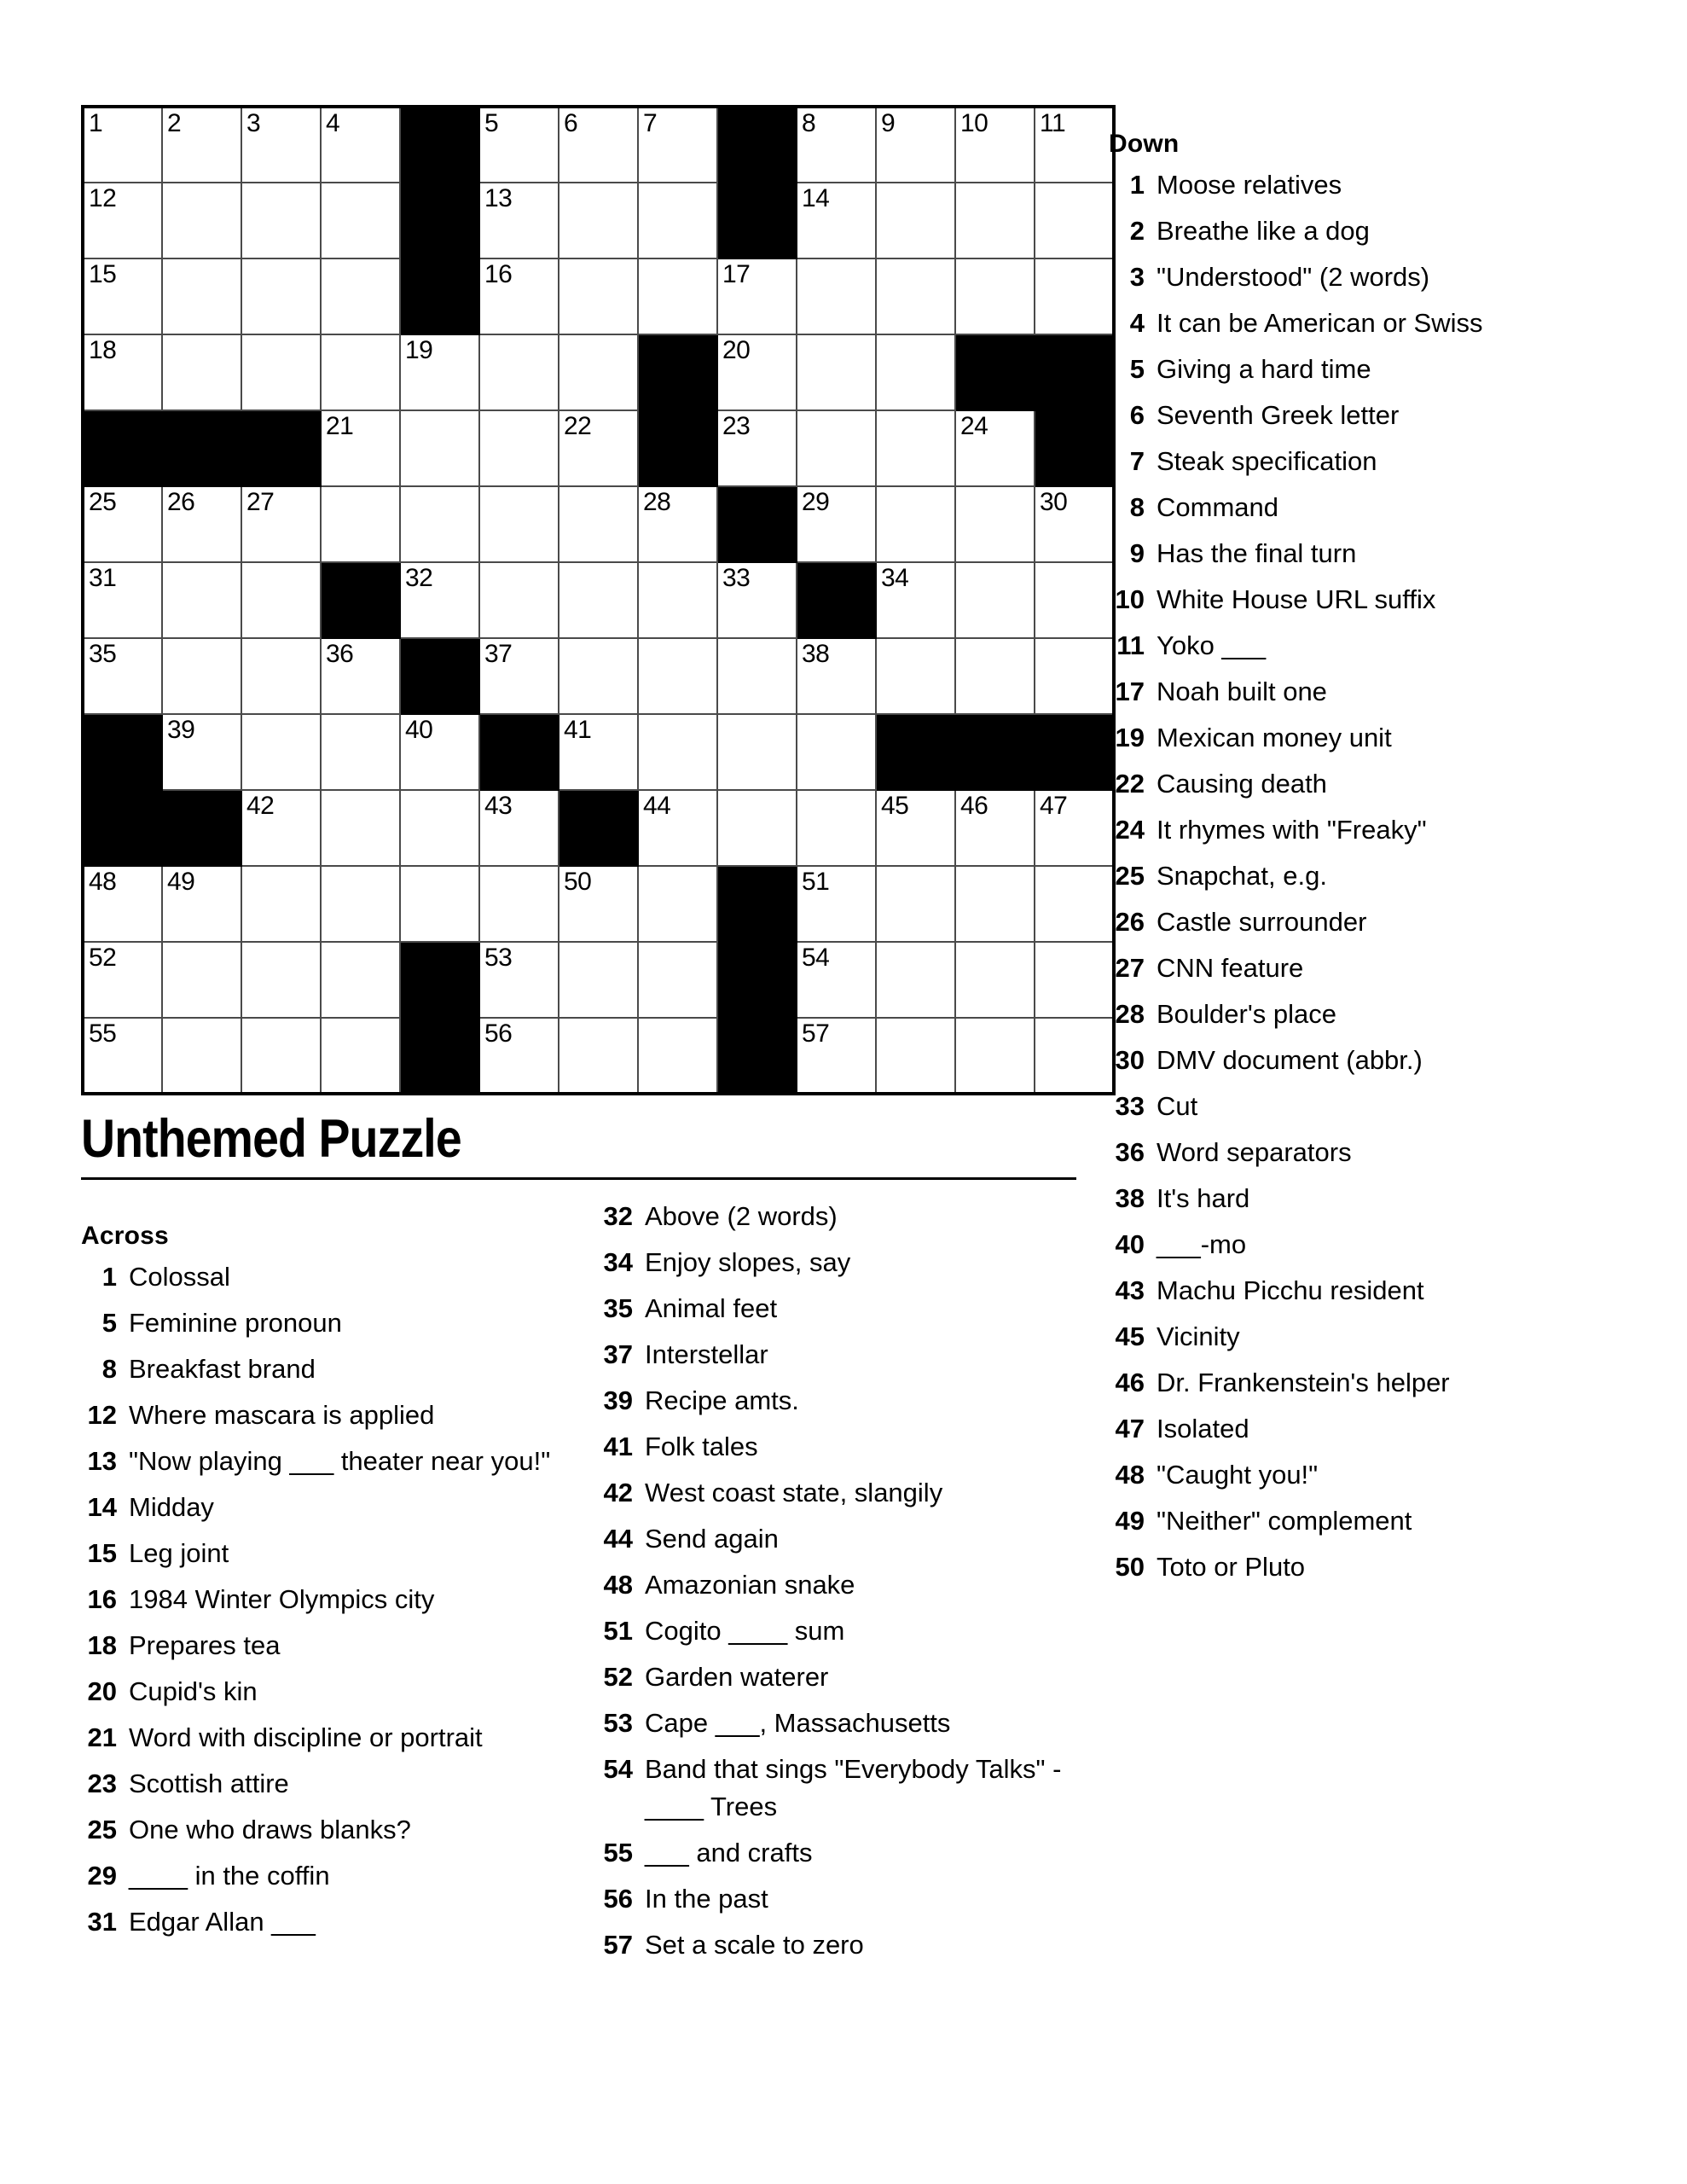  What do you see at coordinates (337, 1553) in the screenshot?
I see `across-clue-item: 15 Leg joint` at bounding box center [337, 1553].